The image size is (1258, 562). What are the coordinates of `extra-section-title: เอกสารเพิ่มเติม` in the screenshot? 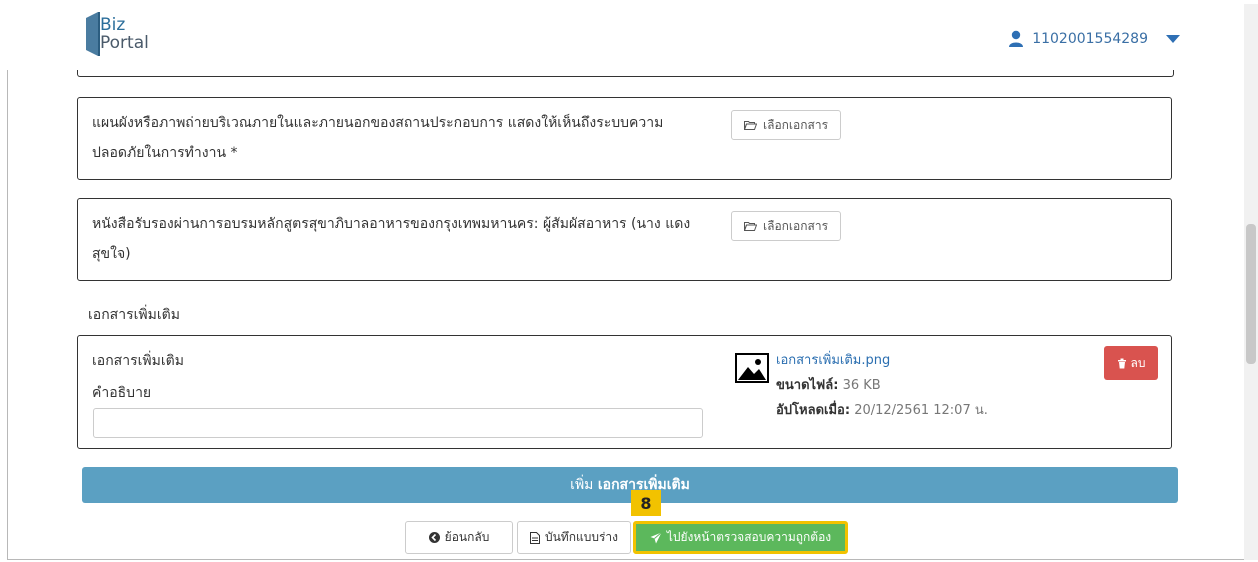 It's located at (134, 315).